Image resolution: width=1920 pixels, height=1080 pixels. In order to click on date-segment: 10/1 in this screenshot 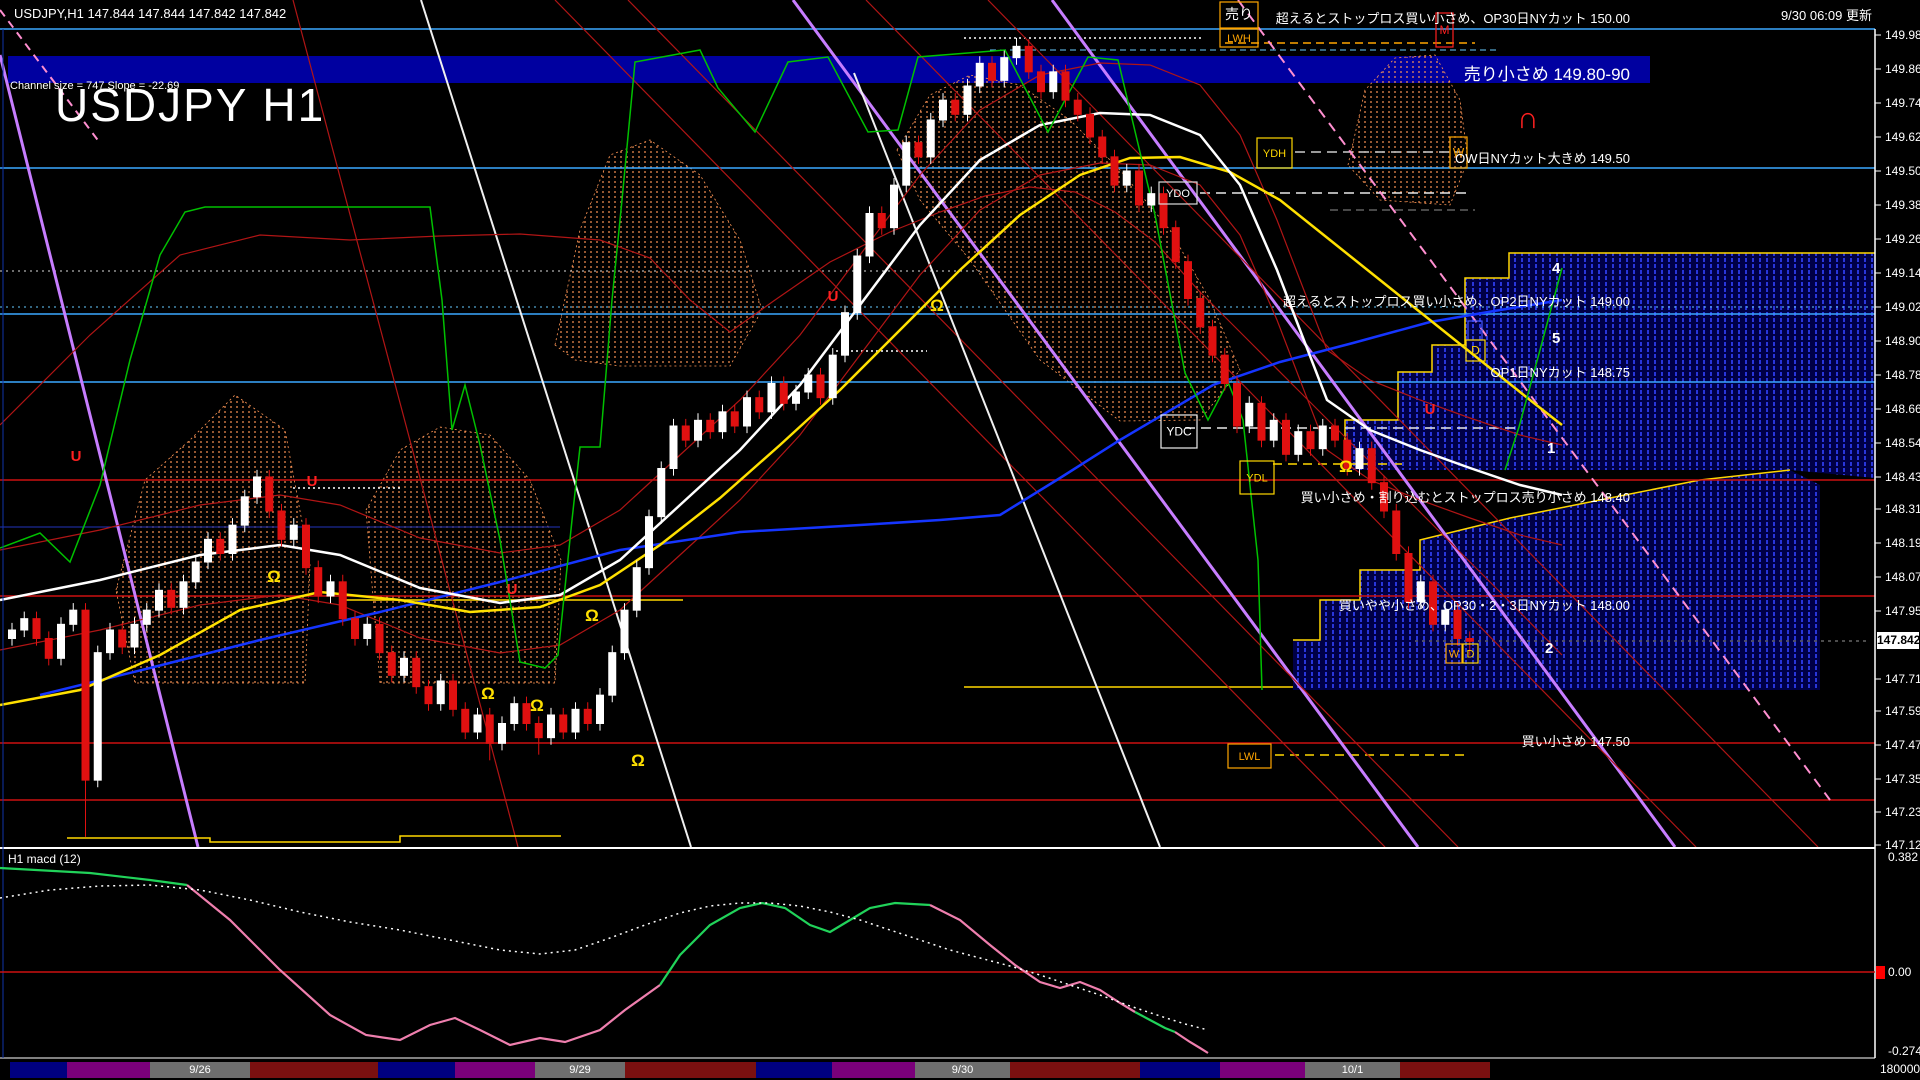, I will do `click(1352, 1070)`.